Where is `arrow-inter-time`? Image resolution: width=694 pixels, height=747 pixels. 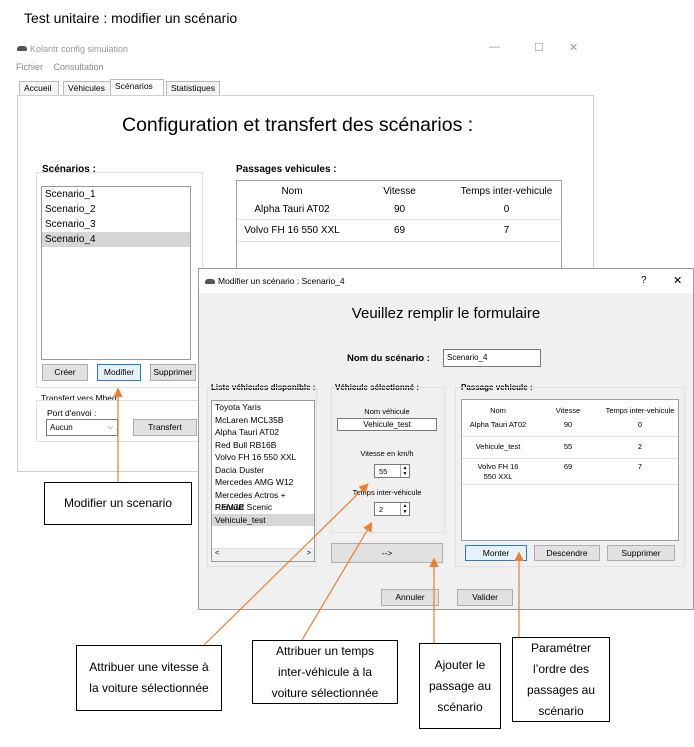 arrow-inter-time is located at coordinates (337, 581).